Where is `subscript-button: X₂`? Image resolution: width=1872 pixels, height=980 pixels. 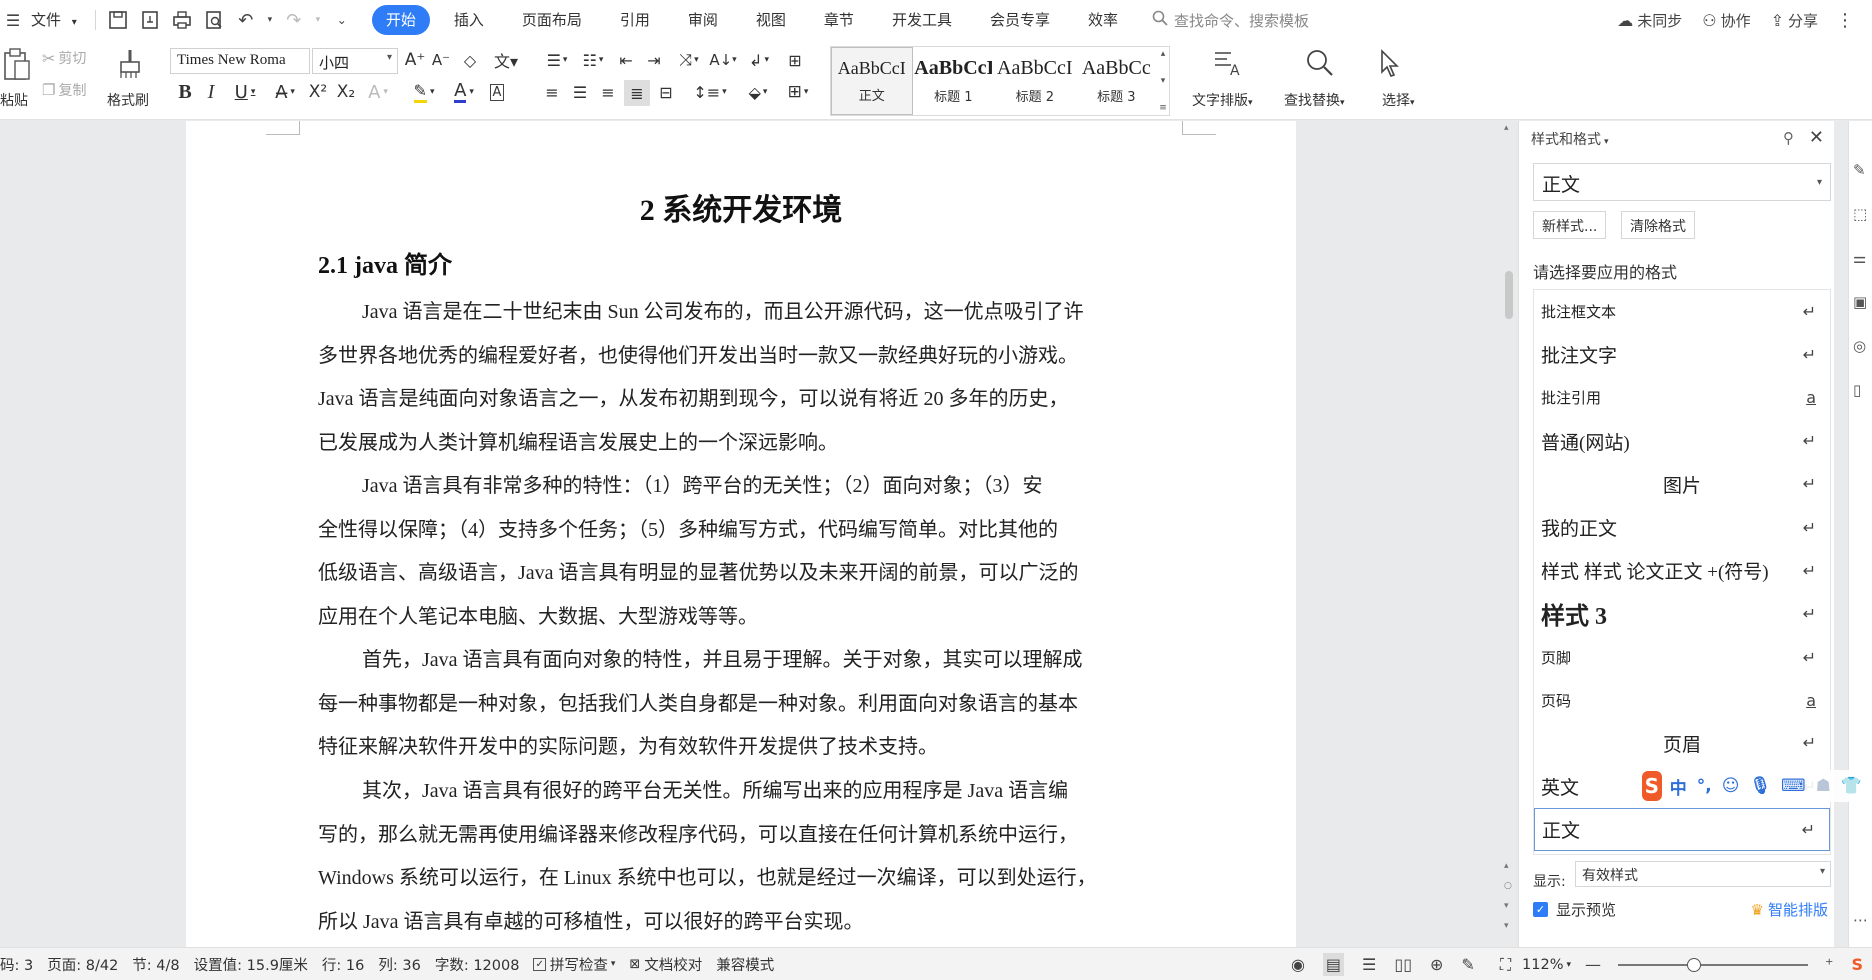
subscript-button: X₂ is located at coordinates (346, 92).